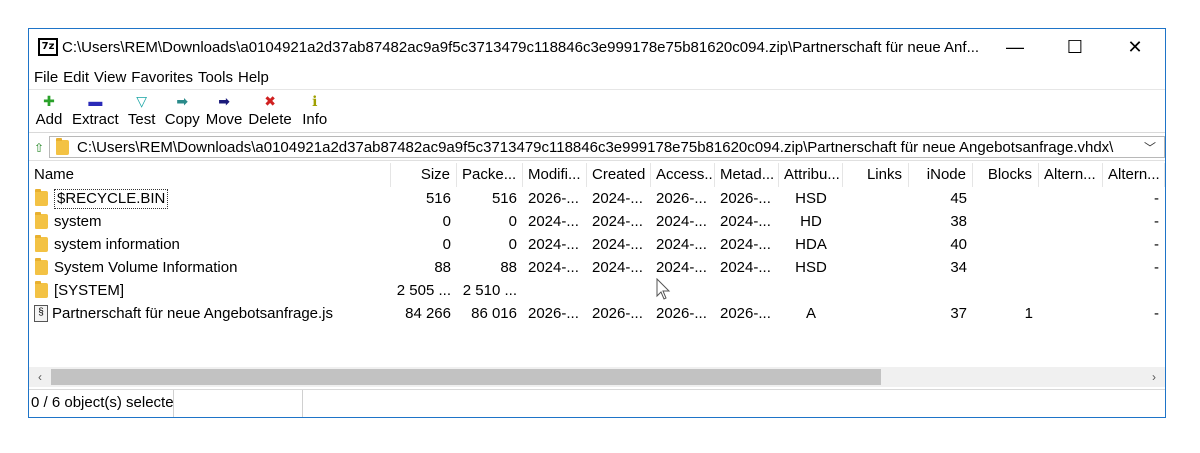  I want to click on cell-attributes, so click(811, 290).